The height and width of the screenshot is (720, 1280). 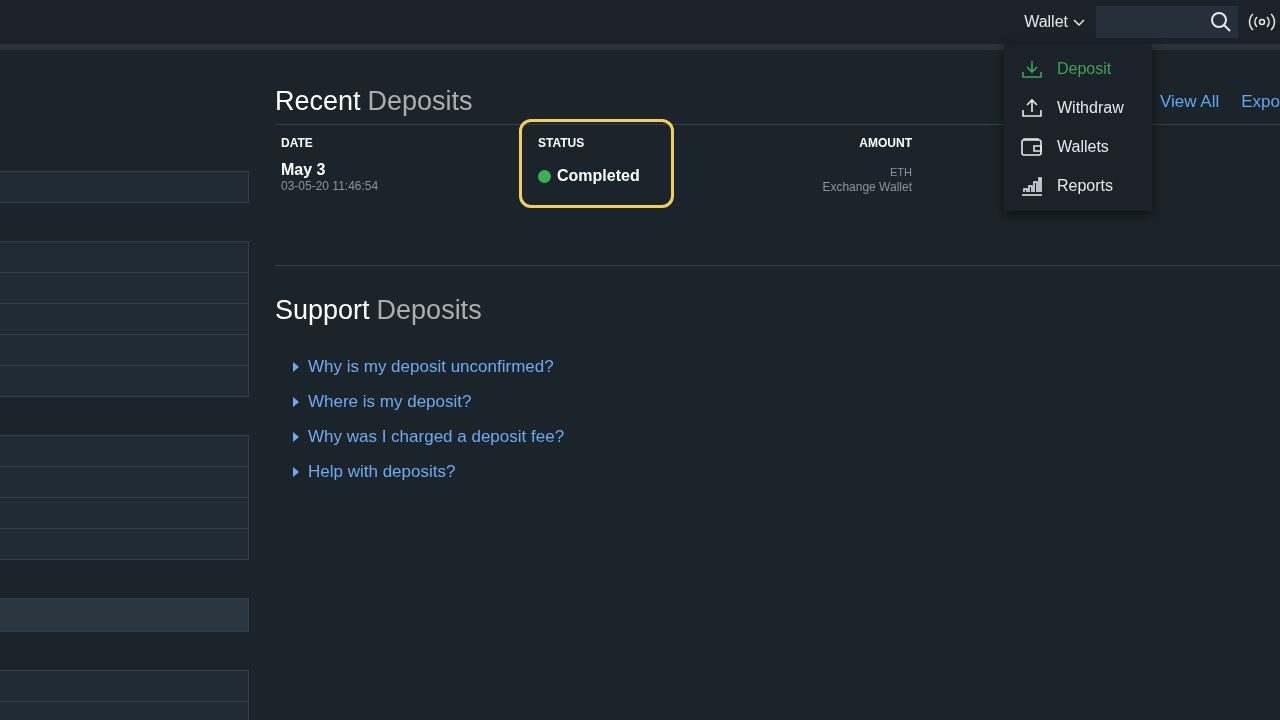 What do you see at coordinates (1078, 107) in the screenshot?
I see `menu-item: Withdraw` at bounding box center [1078, 107].